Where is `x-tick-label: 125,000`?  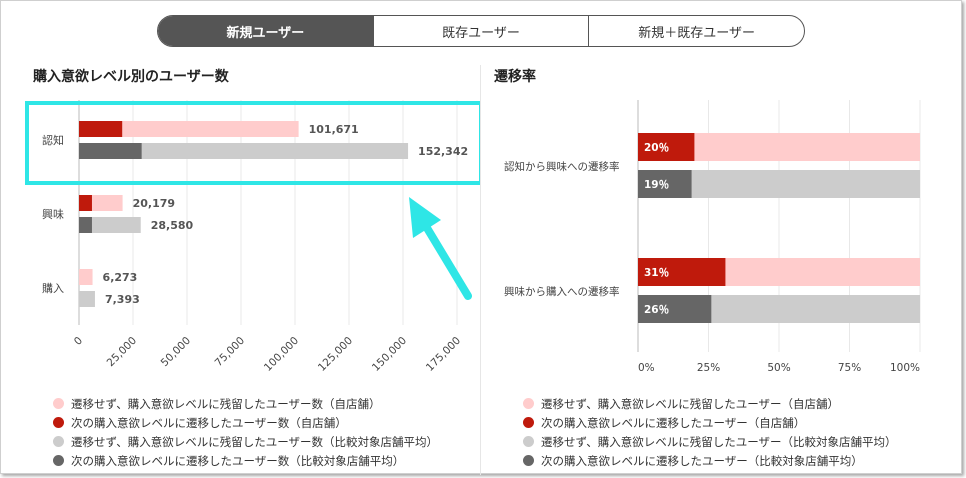 x-tick-label: 125,000 is located at coordinates (335, 354).